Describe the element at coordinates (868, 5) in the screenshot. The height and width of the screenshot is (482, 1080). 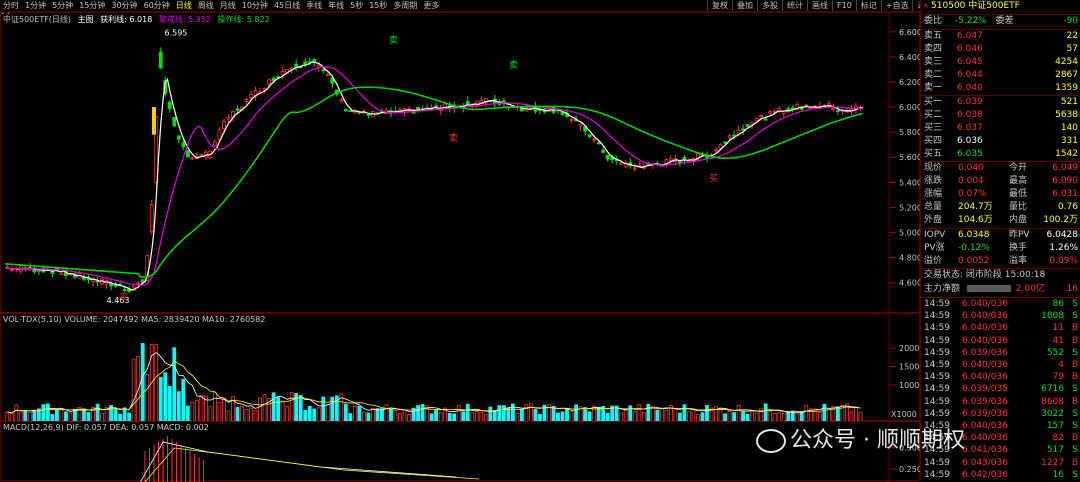
I see `toolbar-button: 标记` at that location.